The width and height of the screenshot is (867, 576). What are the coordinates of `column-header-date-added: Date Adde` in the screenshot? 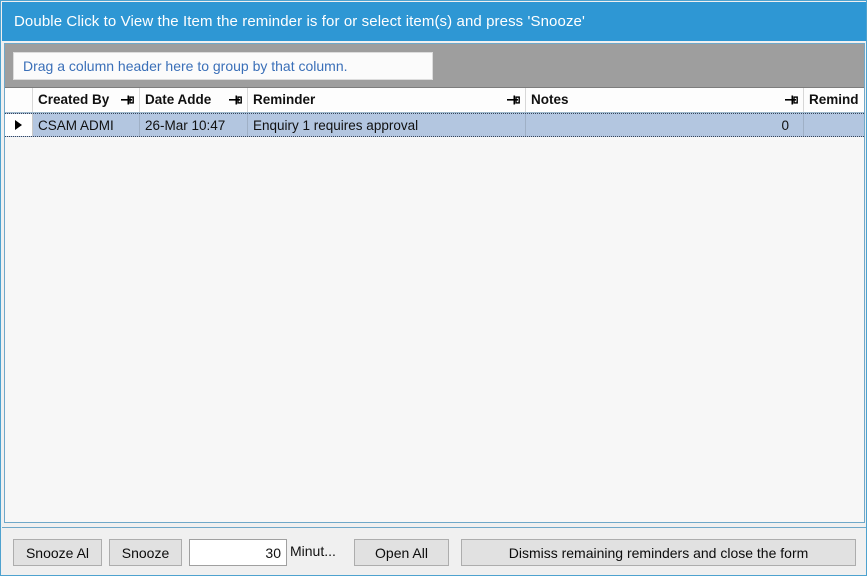 It's located at (194, 100).